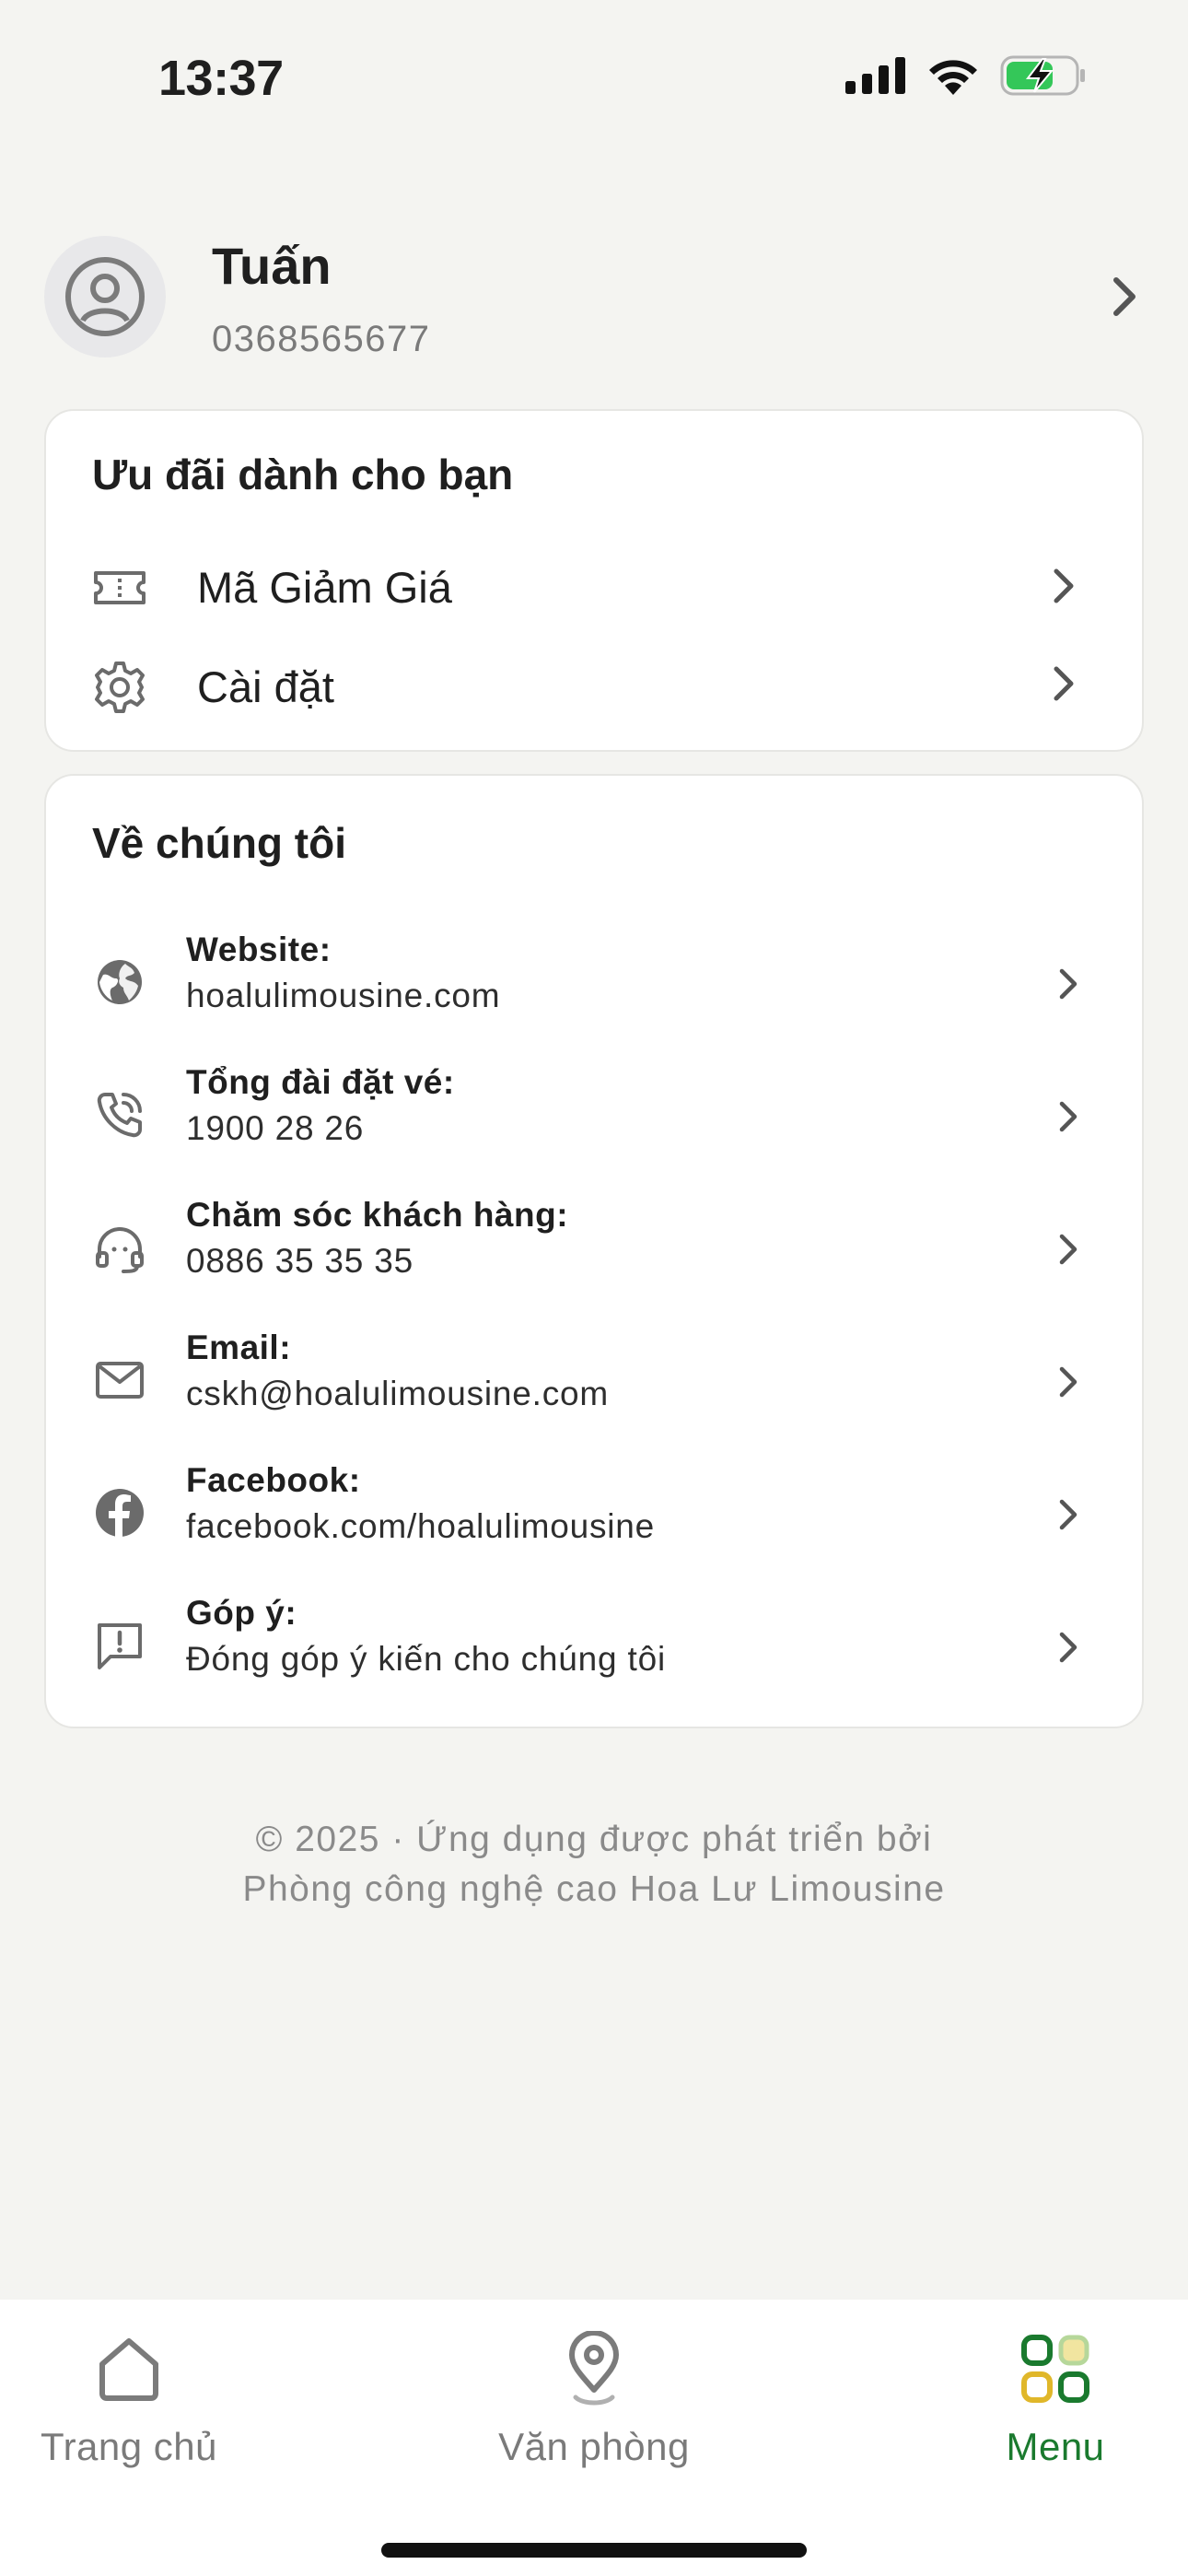 This screenshot has width=1188, height=2576. Describe the element at coordinates (320, 1082) in the screenshot. I see `about-item-label: Tổng đài đặt vé:` at that location.